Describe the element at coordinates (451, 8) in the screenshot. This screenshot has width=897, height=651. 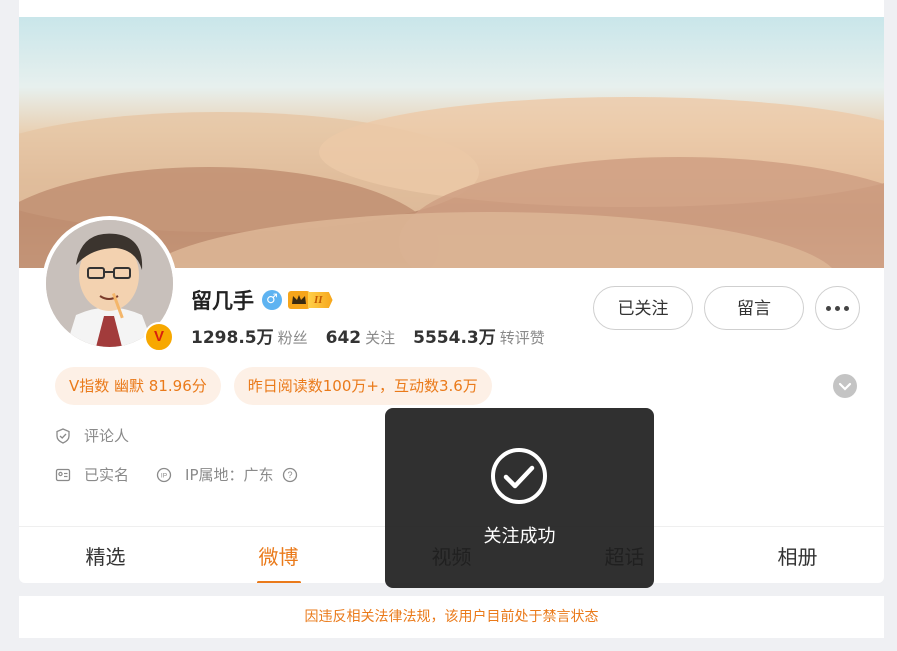
I see `top-strip` at that location.